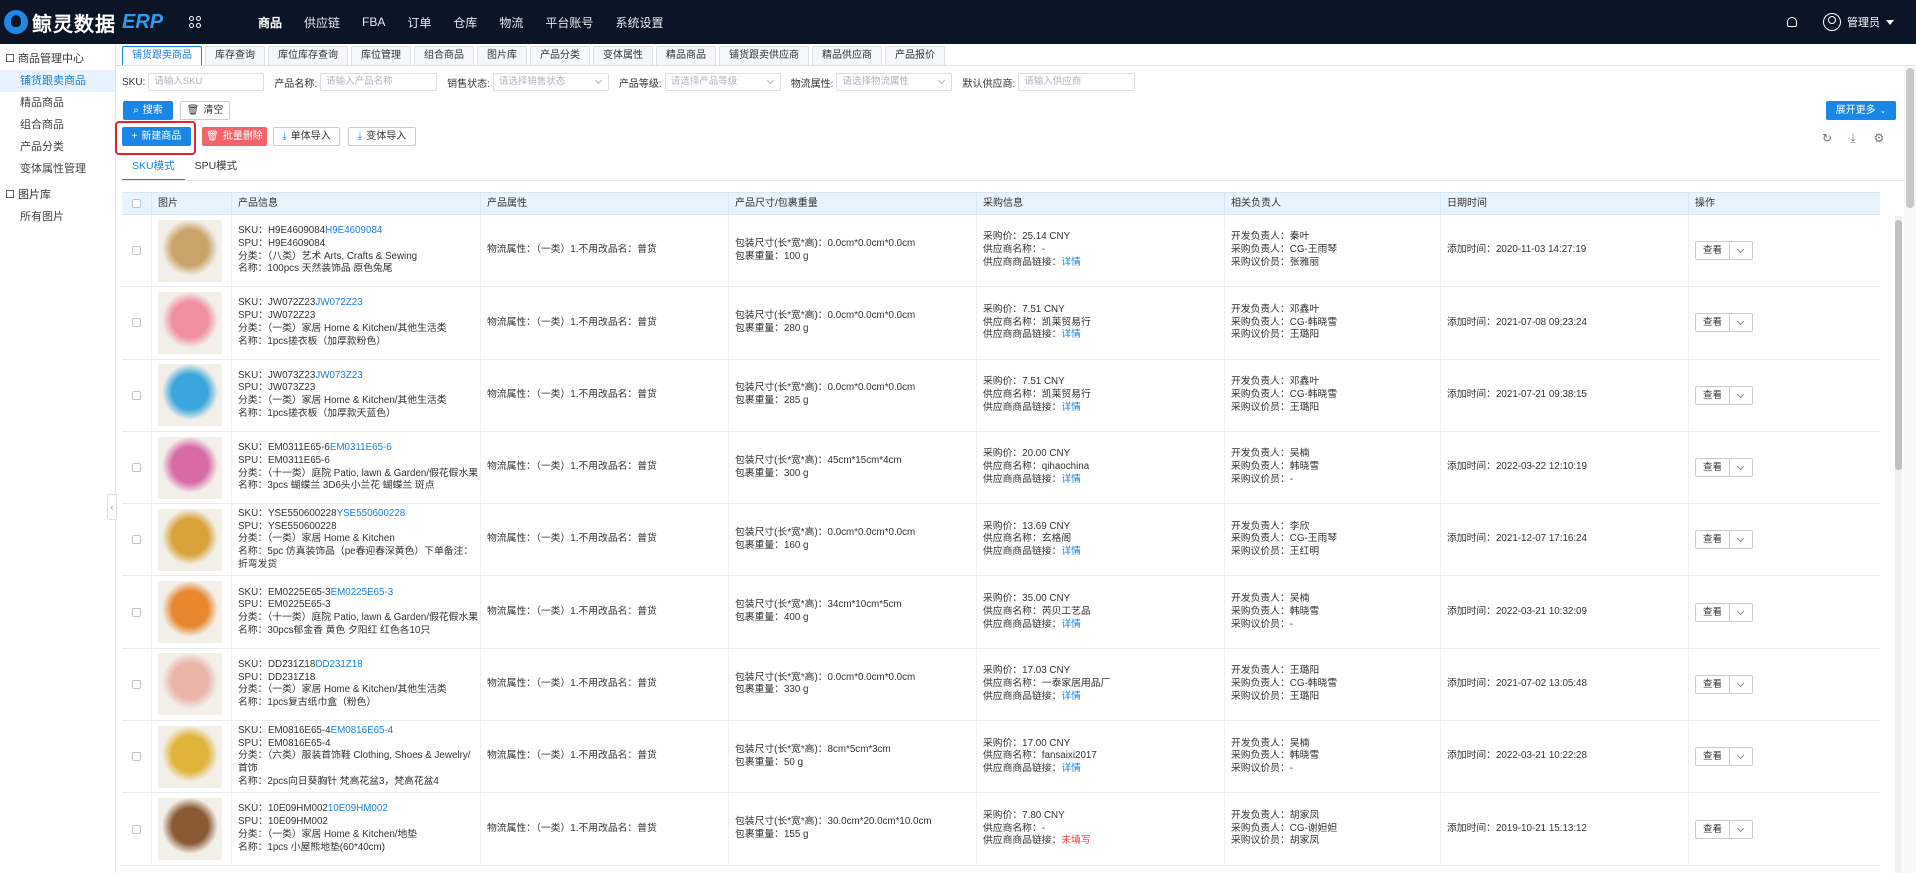 The width and height of the screenshot is (1916, 873). Describe the element at coordinates (1853, 138) in the screenshot. I see `export-icon: ⤓` at that location.